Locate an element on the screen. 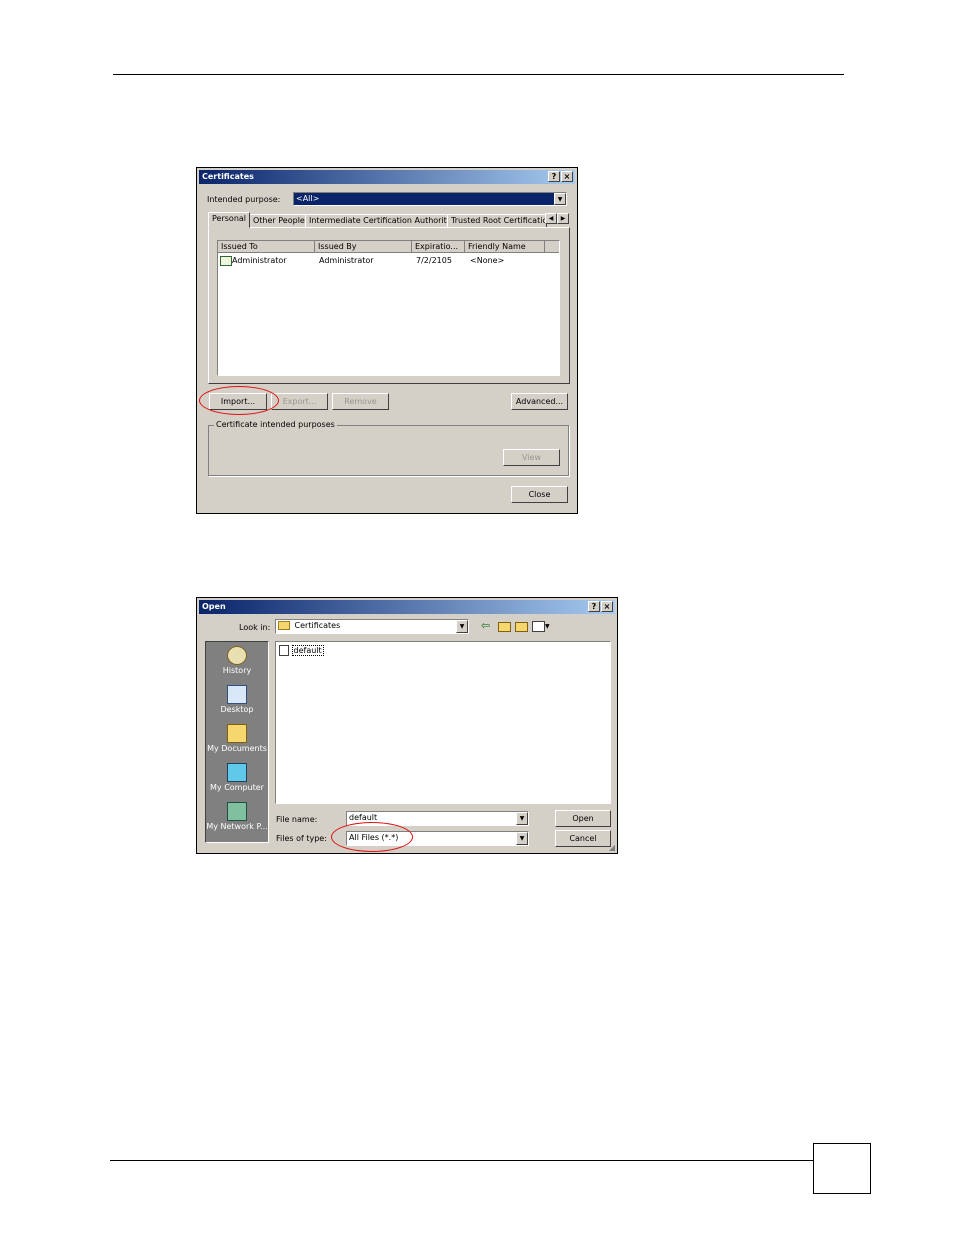  certificates-title: Certificates is located at coordinates (228, 176).